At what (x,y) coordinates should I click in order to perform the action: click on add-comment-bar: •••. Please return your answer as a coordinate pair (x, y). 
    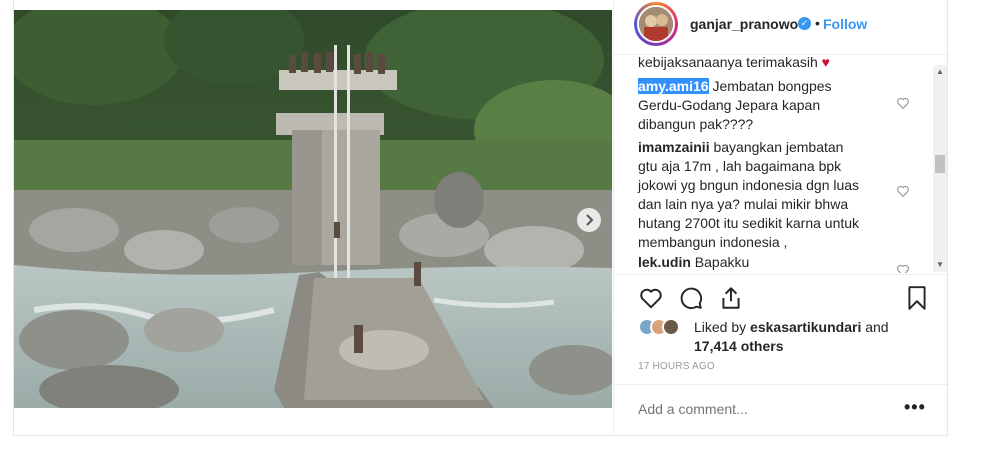
    Looking at the image, I should click on (781, 410).